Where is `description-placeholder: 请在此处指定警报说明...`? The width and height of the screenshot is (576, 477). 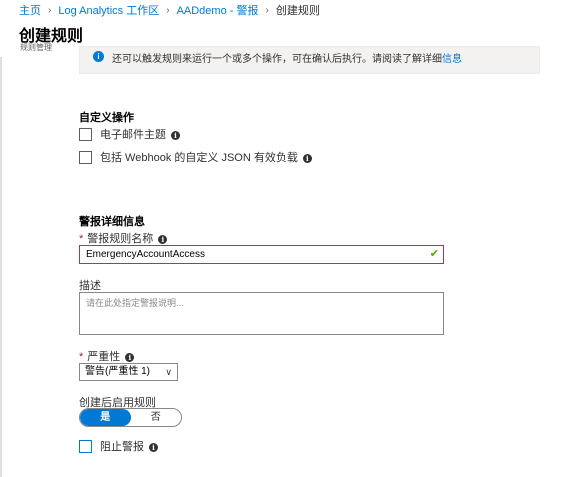 description-placeholder: 请在此处指定警报说明... is located at coordinates (135, 303).